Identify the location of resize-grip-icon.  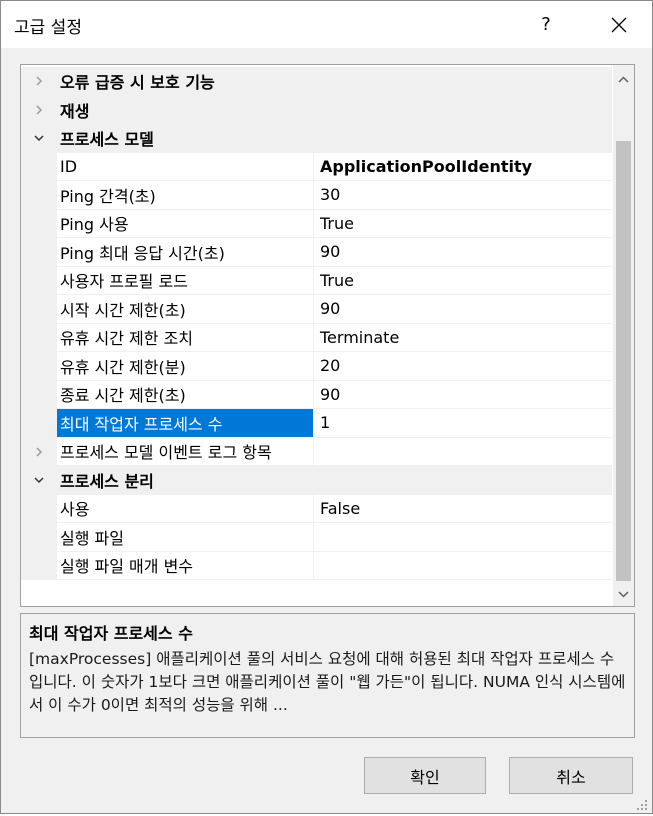
(642, 805).